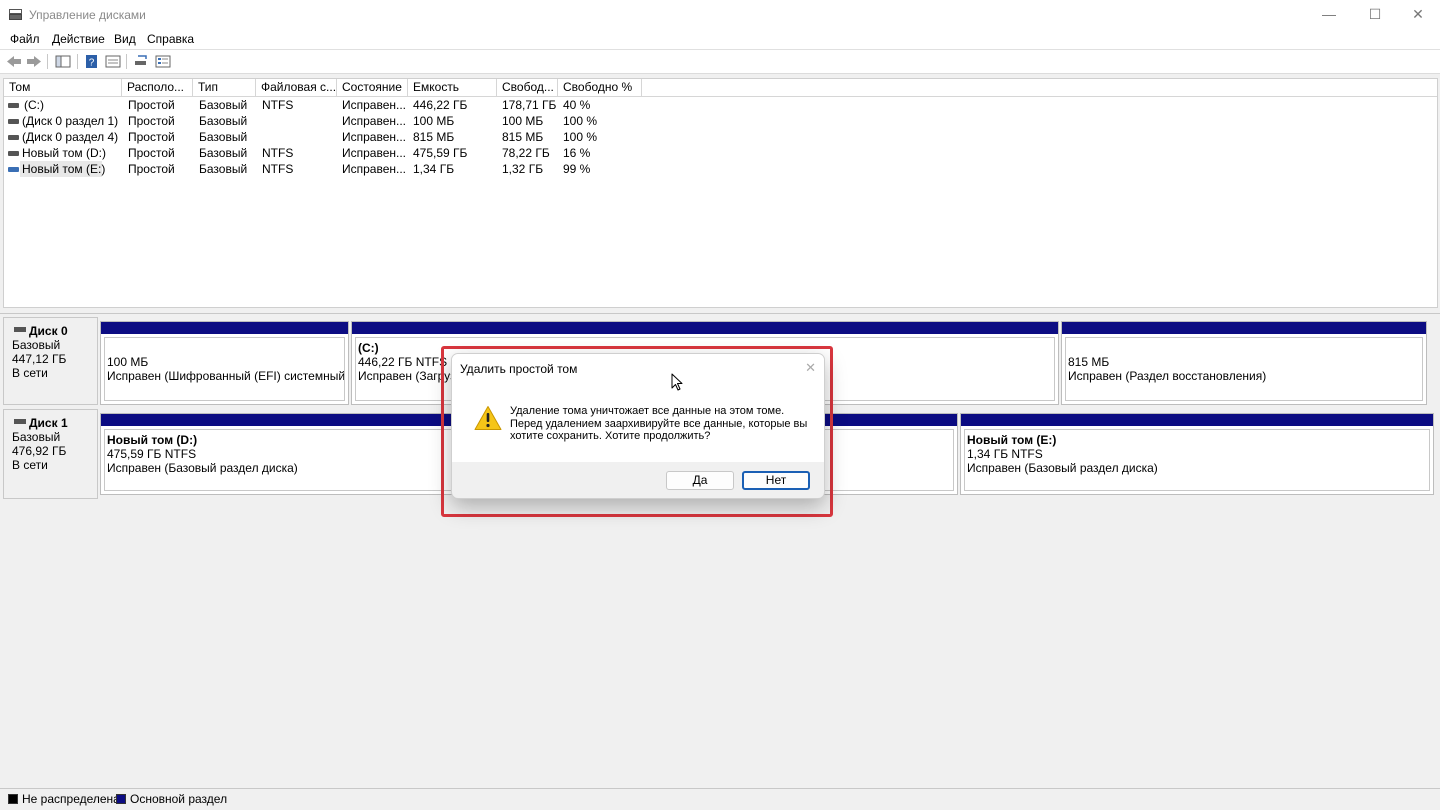  What do you see at coordinates (810, 368) in the screenshot?
I see `dialog-close-icon: ✕` at bounding box center [810, 368].